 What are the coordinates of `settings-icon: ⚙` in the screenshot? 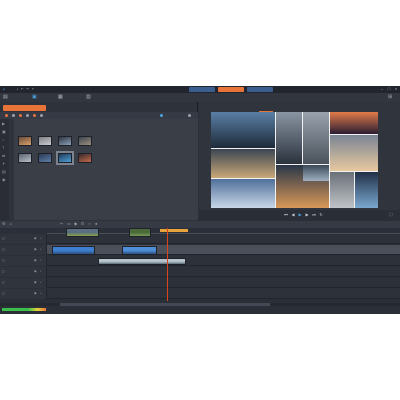 It's located at (4, 224).